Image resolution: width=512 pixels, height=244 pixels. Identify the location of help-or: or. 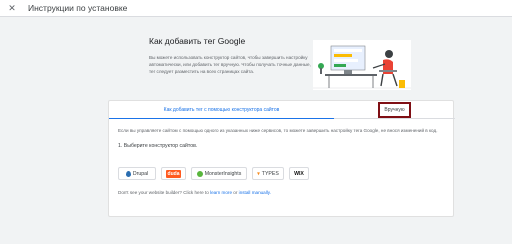
(235, 192).